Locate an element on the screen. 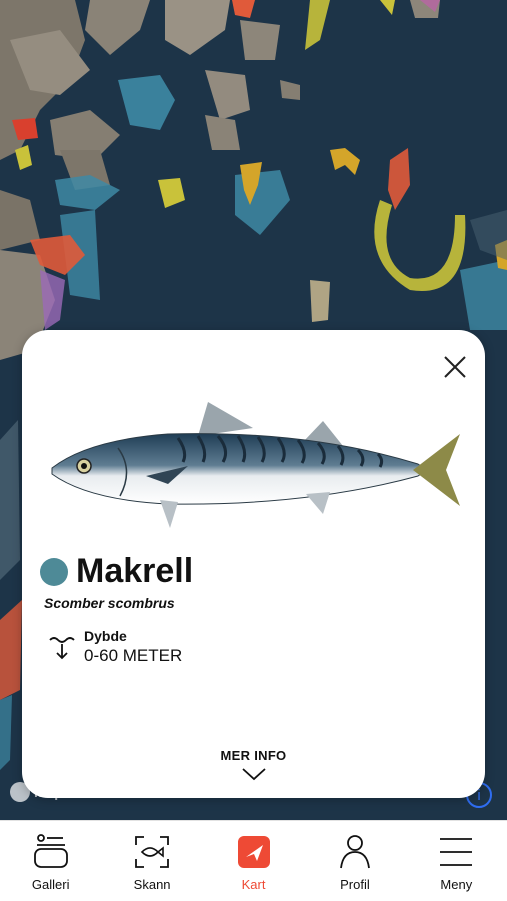 The height and width of the screenshot is (901, 507). close-icon is located at coordinates (455, 367).